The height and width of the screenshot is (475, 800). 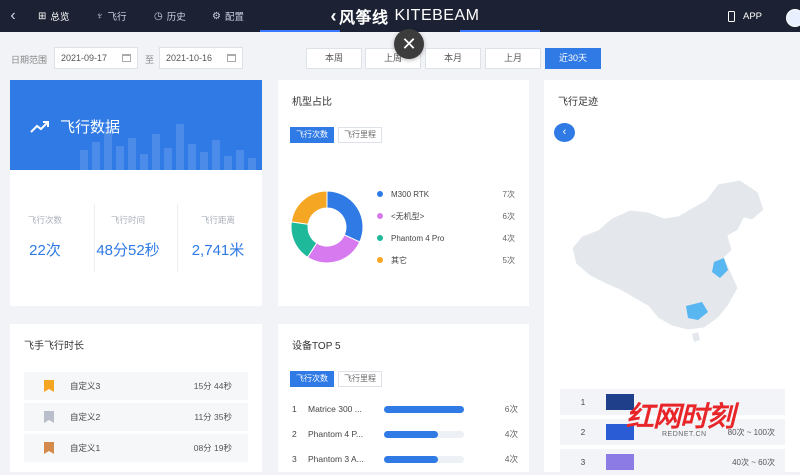 I want to click on device-rank: 2, so click(x=294, y=434).